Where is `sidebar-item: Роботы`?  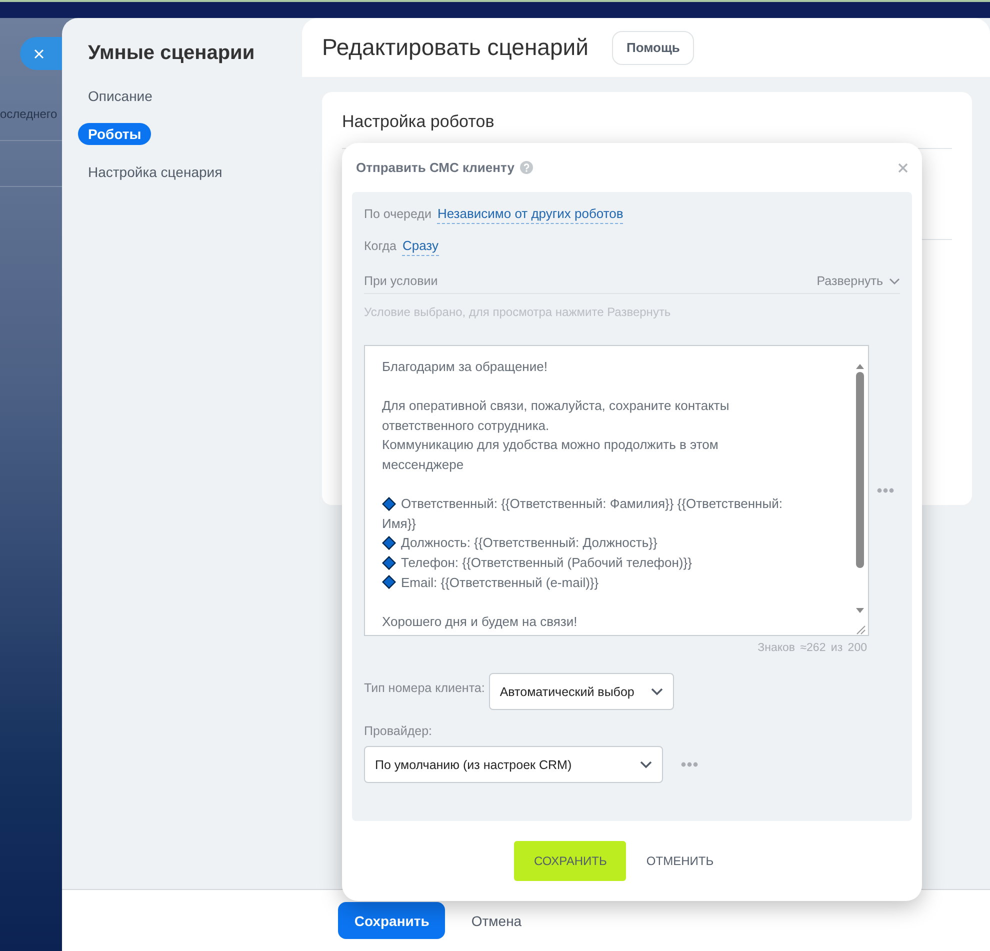 sidebar-item: Роботы is located at coordinates (115, 134).